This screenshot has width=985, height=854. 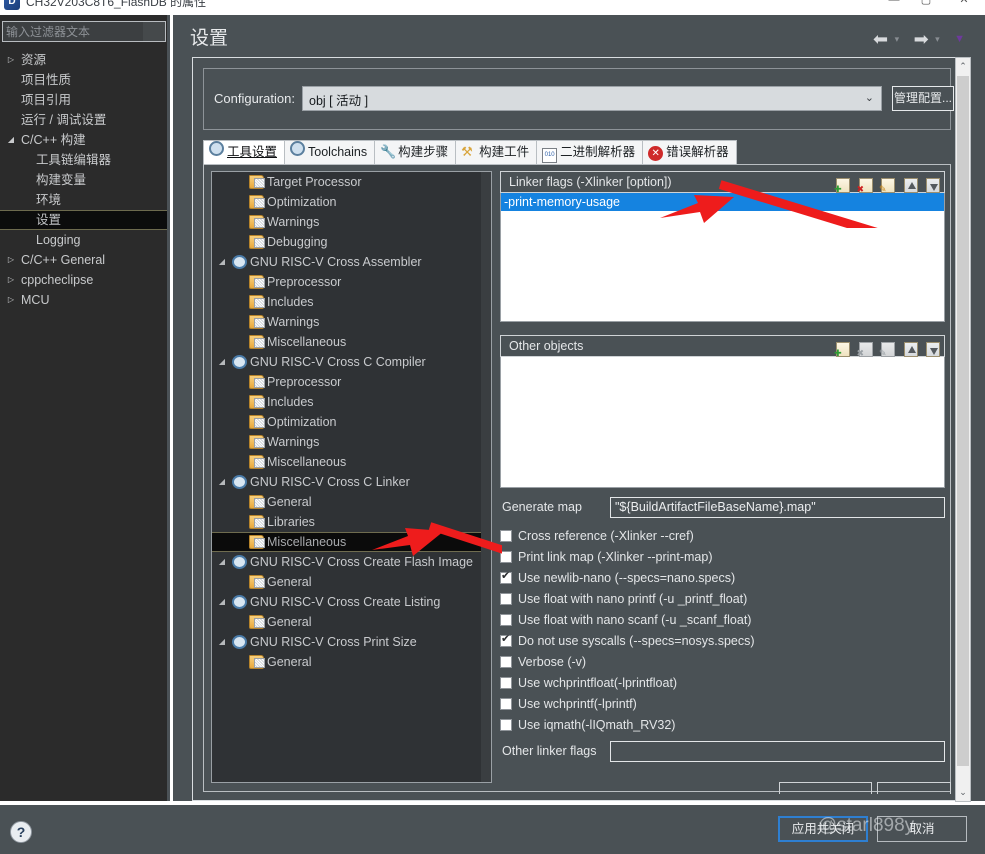 I want to click on filter-input, so click(x=84, y=31).